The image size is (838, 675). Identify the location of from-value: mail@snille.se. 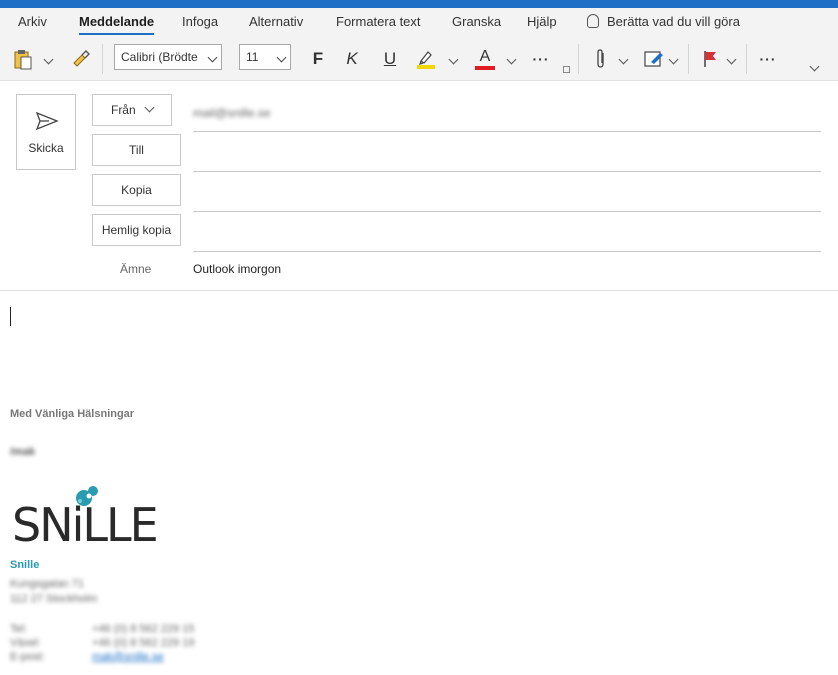
(232, 113).